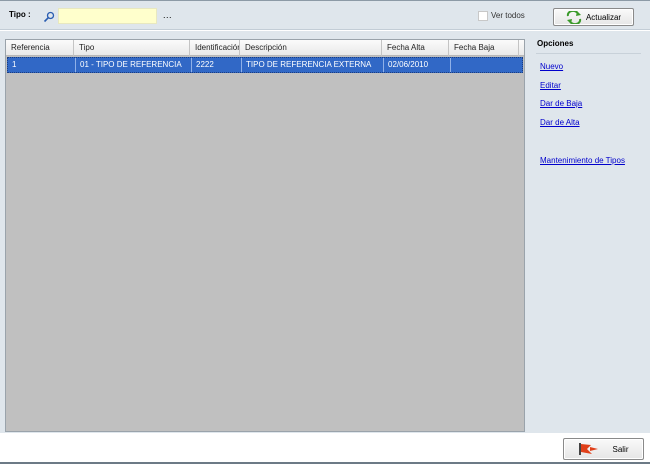  Describe the element at coordinates (484, 48) in the screenshot. I see `column-header-fecha-baja: Fecha Baja` at that location.